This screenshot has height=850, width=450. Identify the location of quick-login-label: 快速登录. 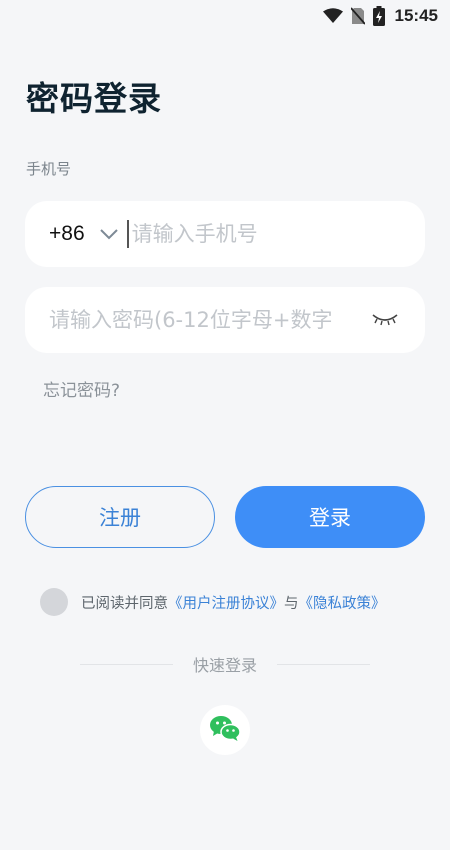
(225, 665).